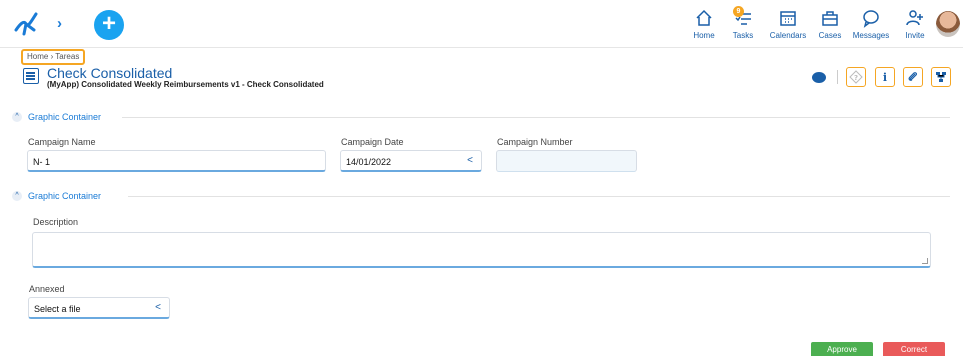  I want to click on nav-cases-label: Cases, so click(830, 35).